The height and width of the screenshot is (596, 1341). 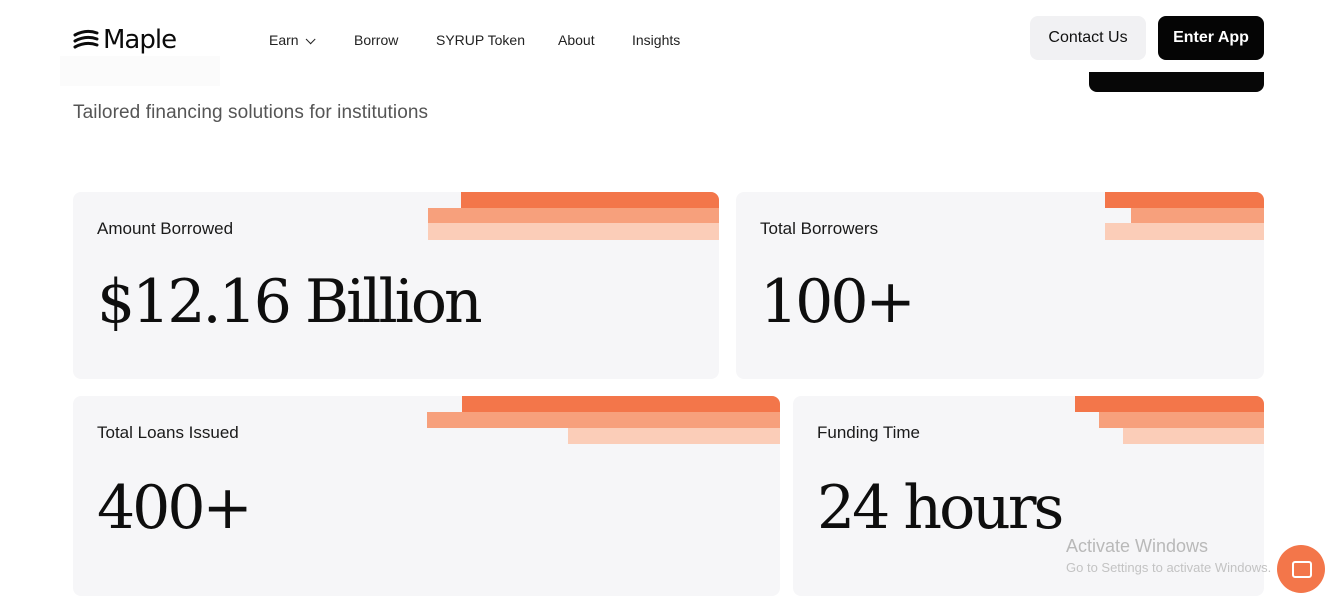 What do you see at coordinates (1169, 567) in the screenshot?
I see `watermark-subtitle: Go to Settings to activate Windows.` at bounding box center [1169, 567].